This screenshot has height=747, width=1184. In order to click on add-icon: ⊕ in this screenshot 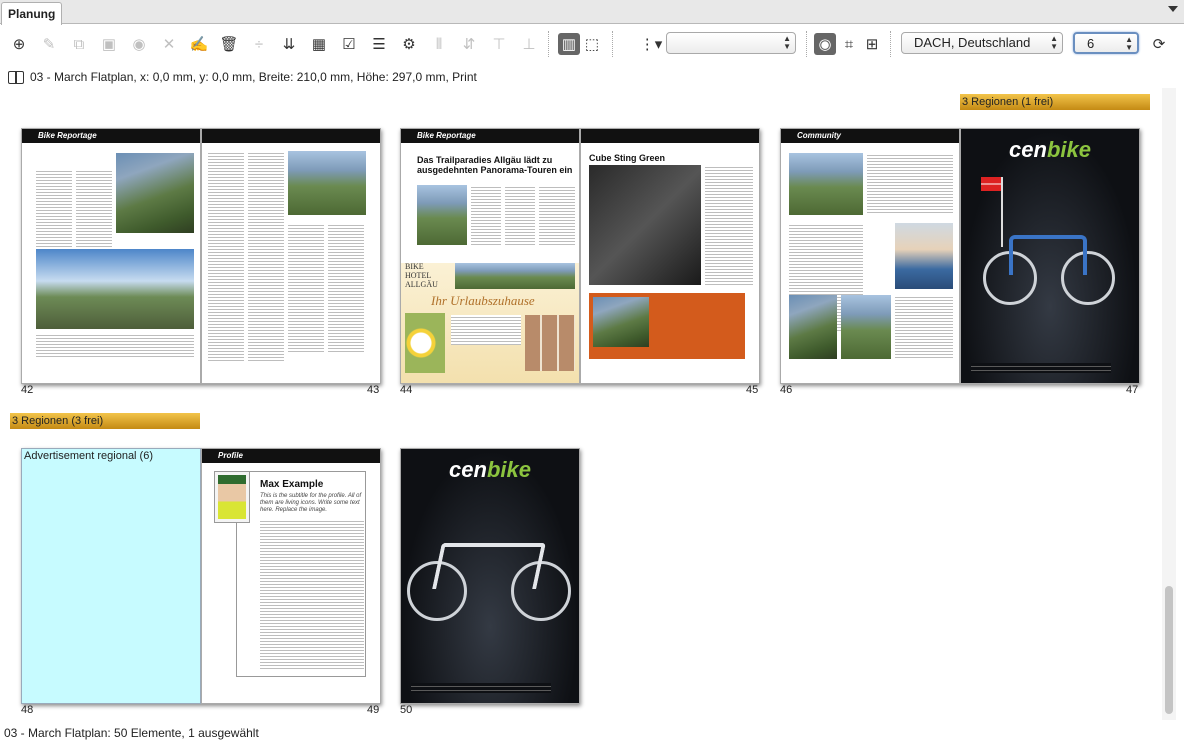, I will do `click(19, 44)`.